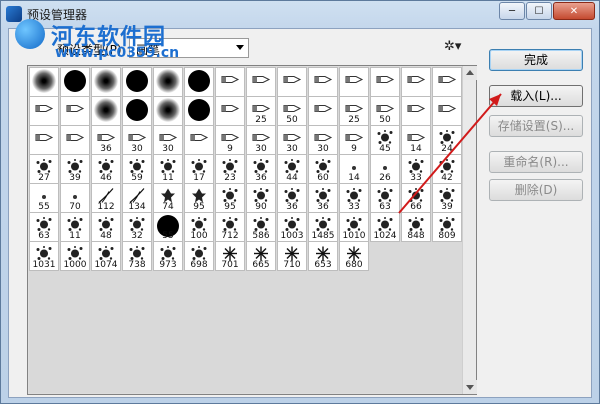  What do you see at coordinates (75, 198) in the screenshot?
I see `brush-preset-tile: 70` at bounding box center [75, 198].